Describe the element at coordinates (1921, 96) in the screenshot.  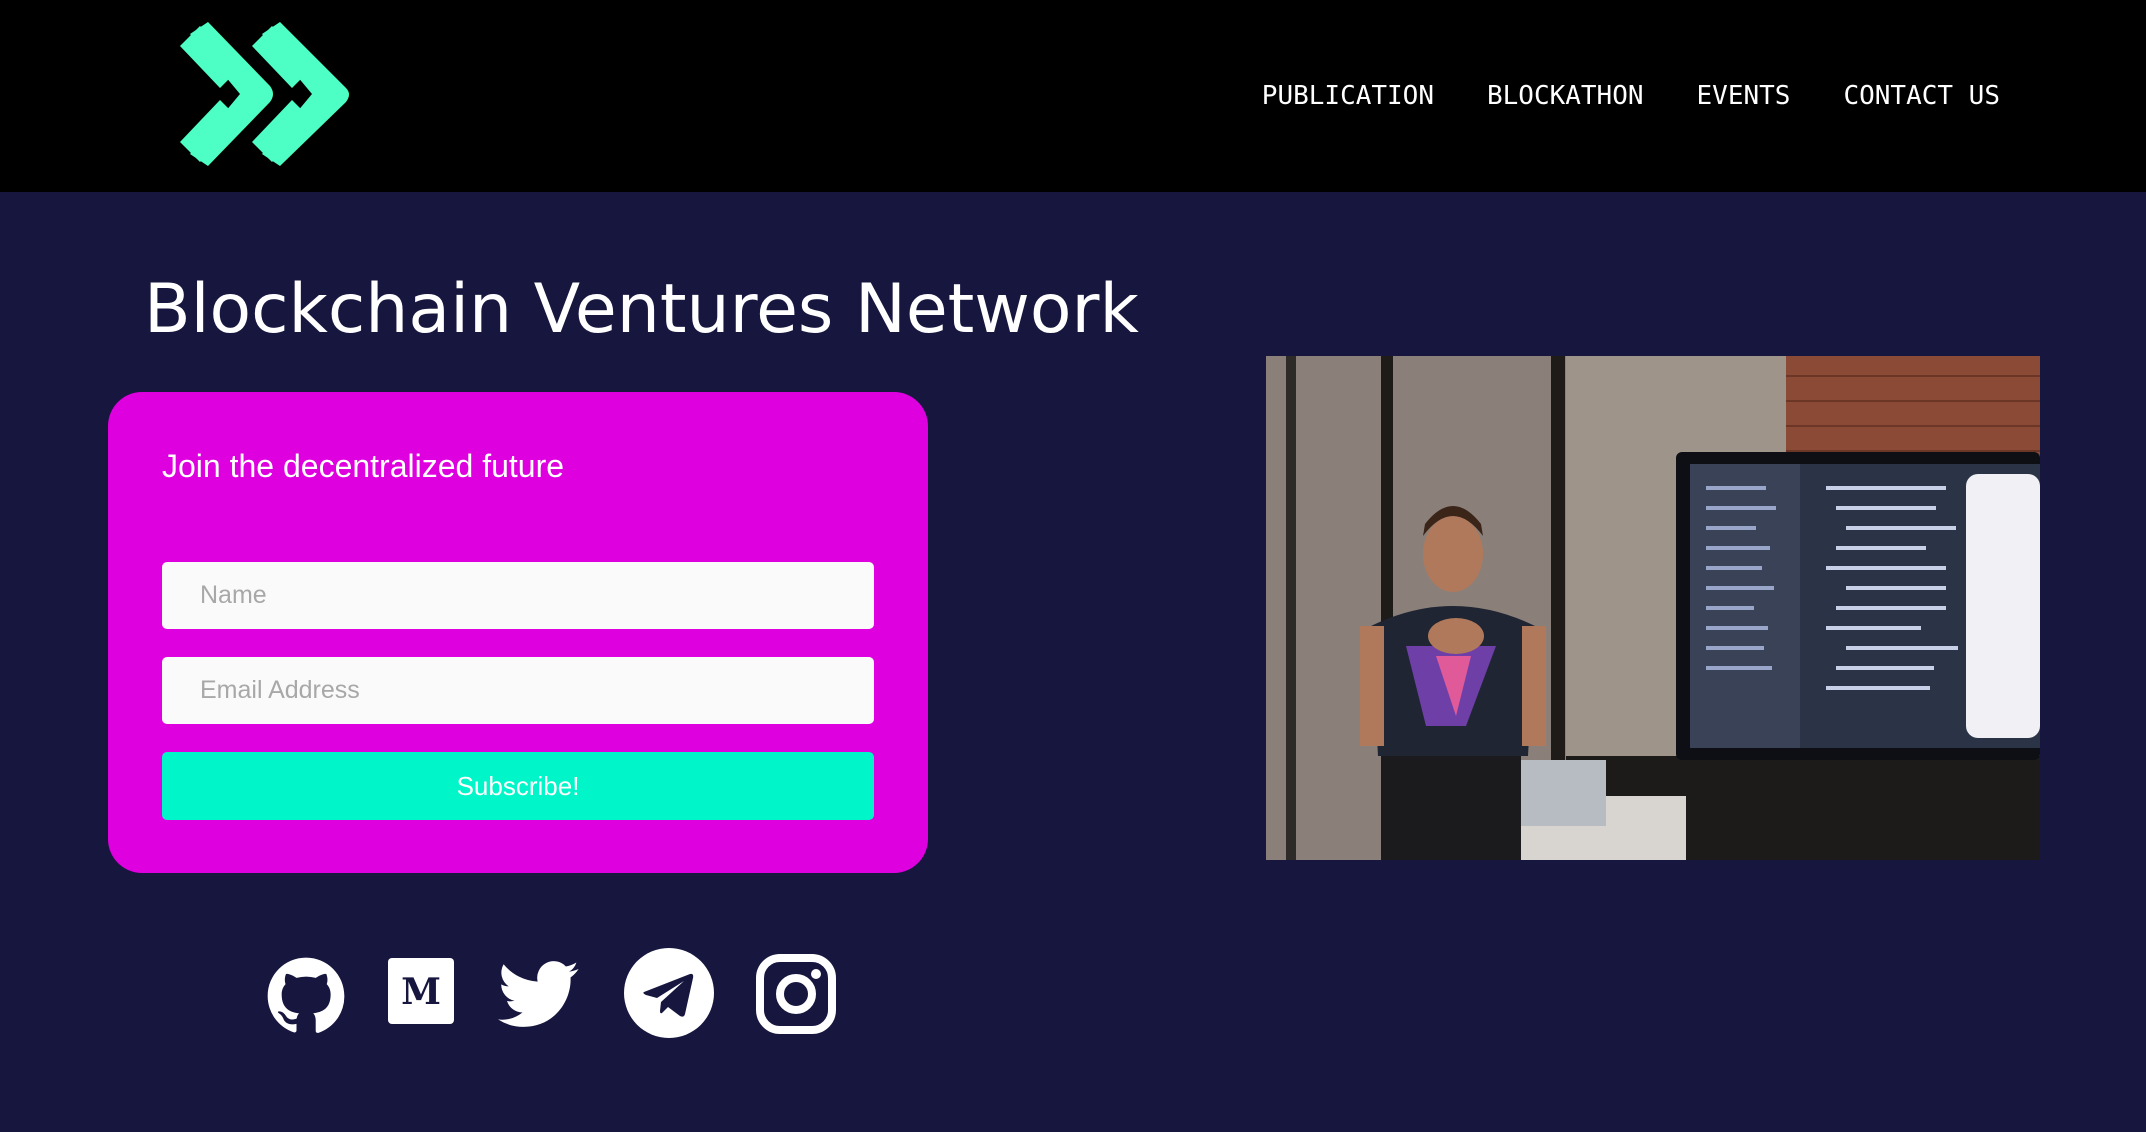
I see `nav-contact-us: CONTACT US` at that location.